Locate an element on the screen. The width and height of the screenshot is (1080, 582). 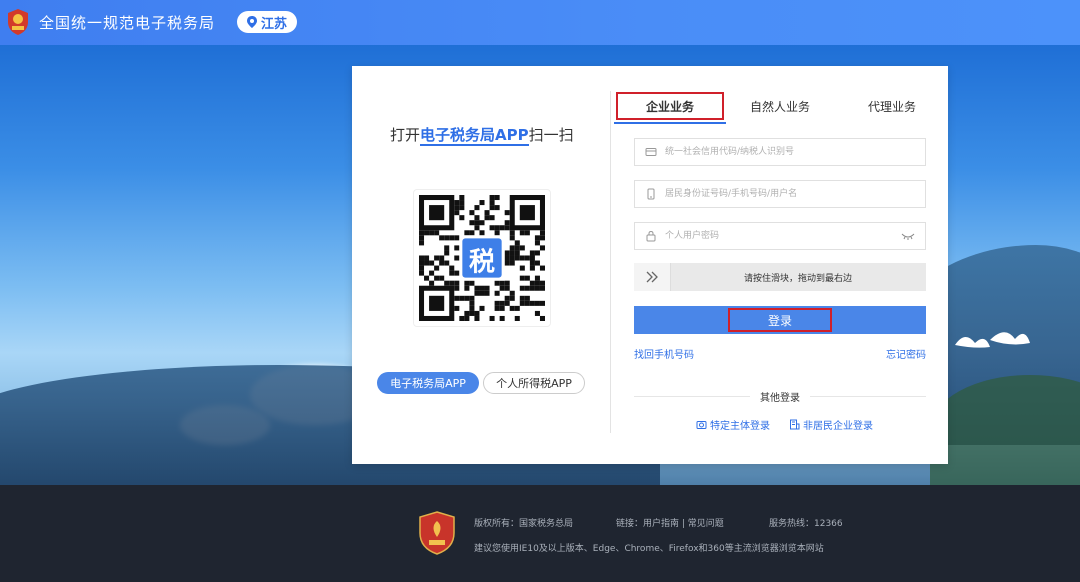
tax-shield-emblem-icon is located at coordinates (437, 533).